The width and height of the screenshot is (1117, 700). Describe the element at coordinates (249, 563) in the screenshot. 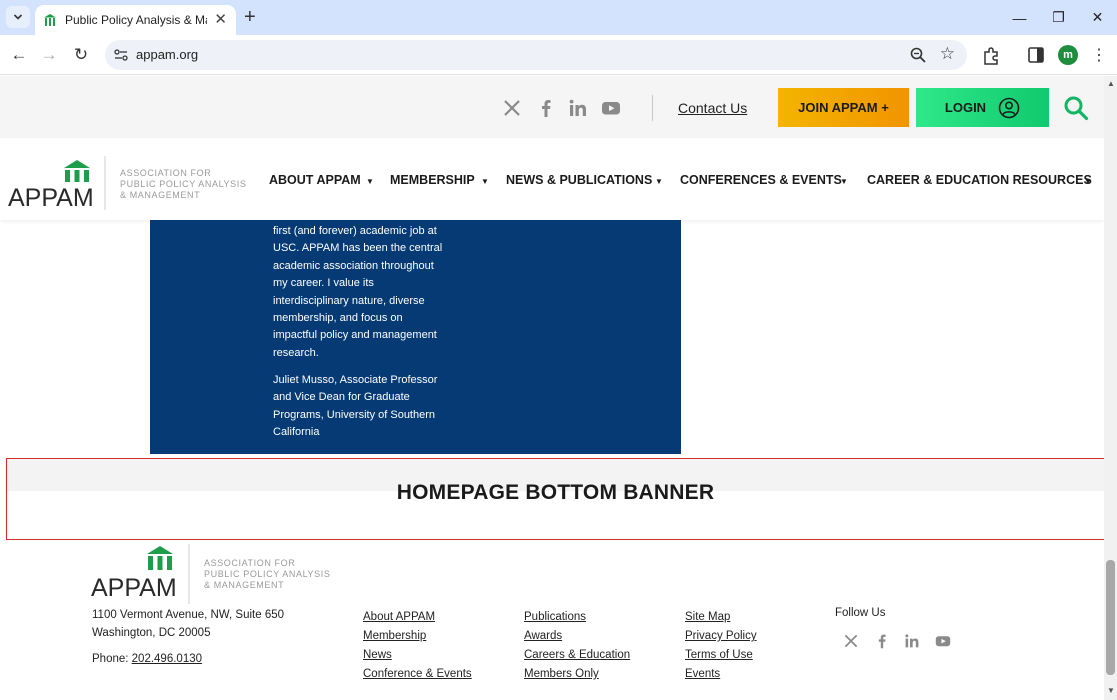

I see `footer-logo-line-1: ASSOCIATION FOR` at that location.